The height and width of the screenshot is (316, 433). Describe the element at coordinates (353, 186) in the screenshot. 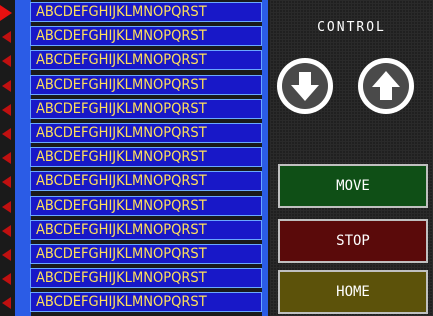

I see `move-button: MOVE` at that location.